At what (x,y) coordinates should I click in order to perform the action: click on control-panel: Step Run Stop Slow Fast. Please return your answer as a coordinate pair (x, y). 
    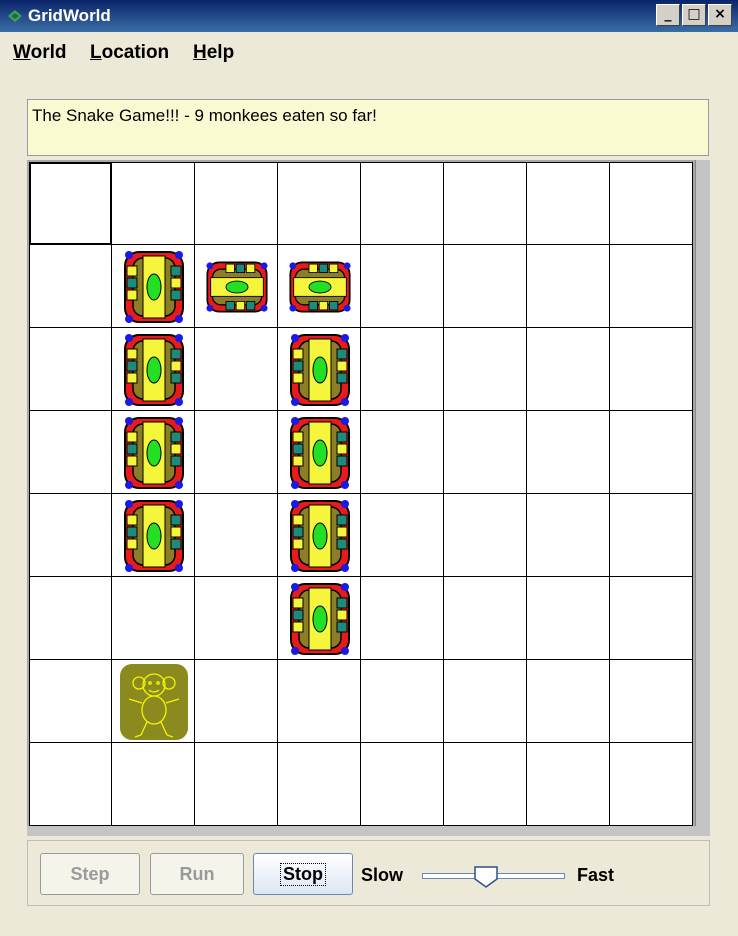
    Looking at the image, I should click on (368, 873).